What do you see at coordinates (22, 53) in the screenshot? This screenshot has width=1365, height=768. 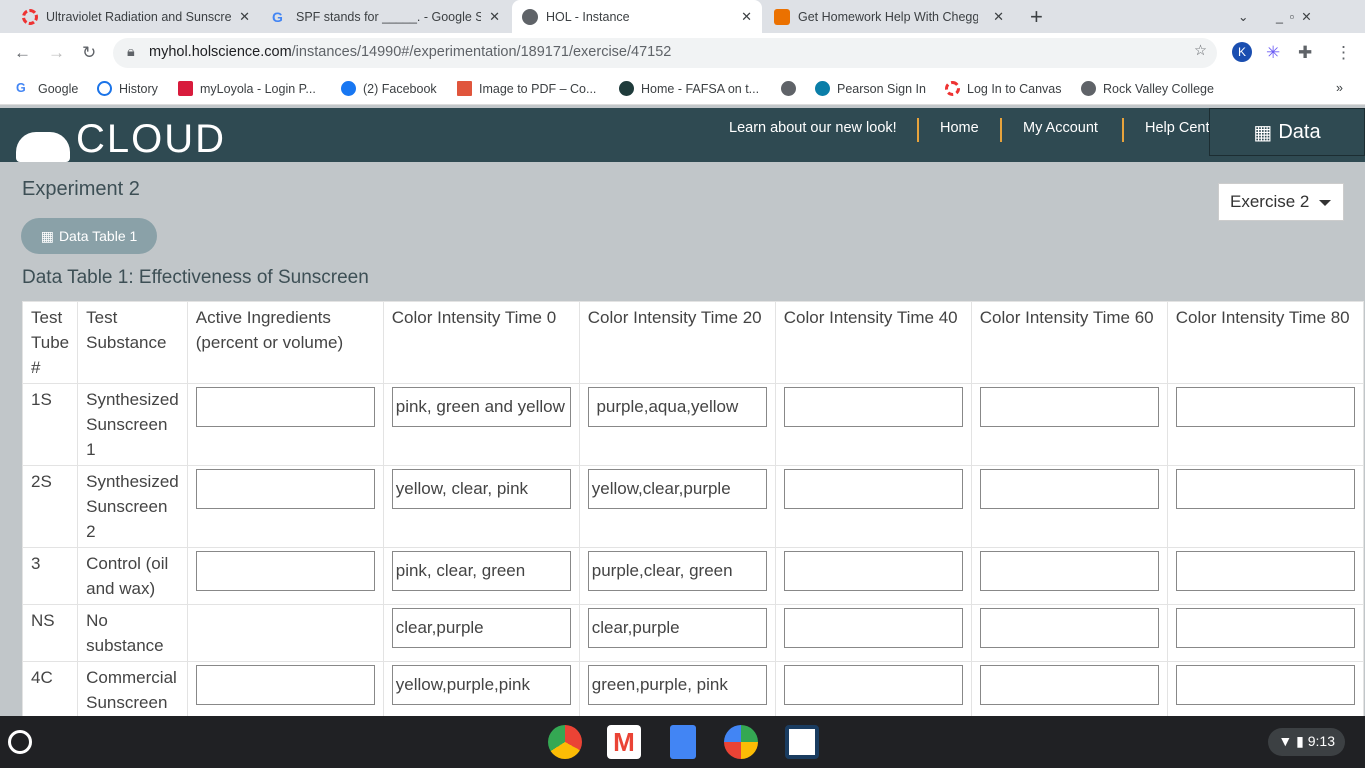 I see `back-icon: ←` at bounding box center [22, 53].